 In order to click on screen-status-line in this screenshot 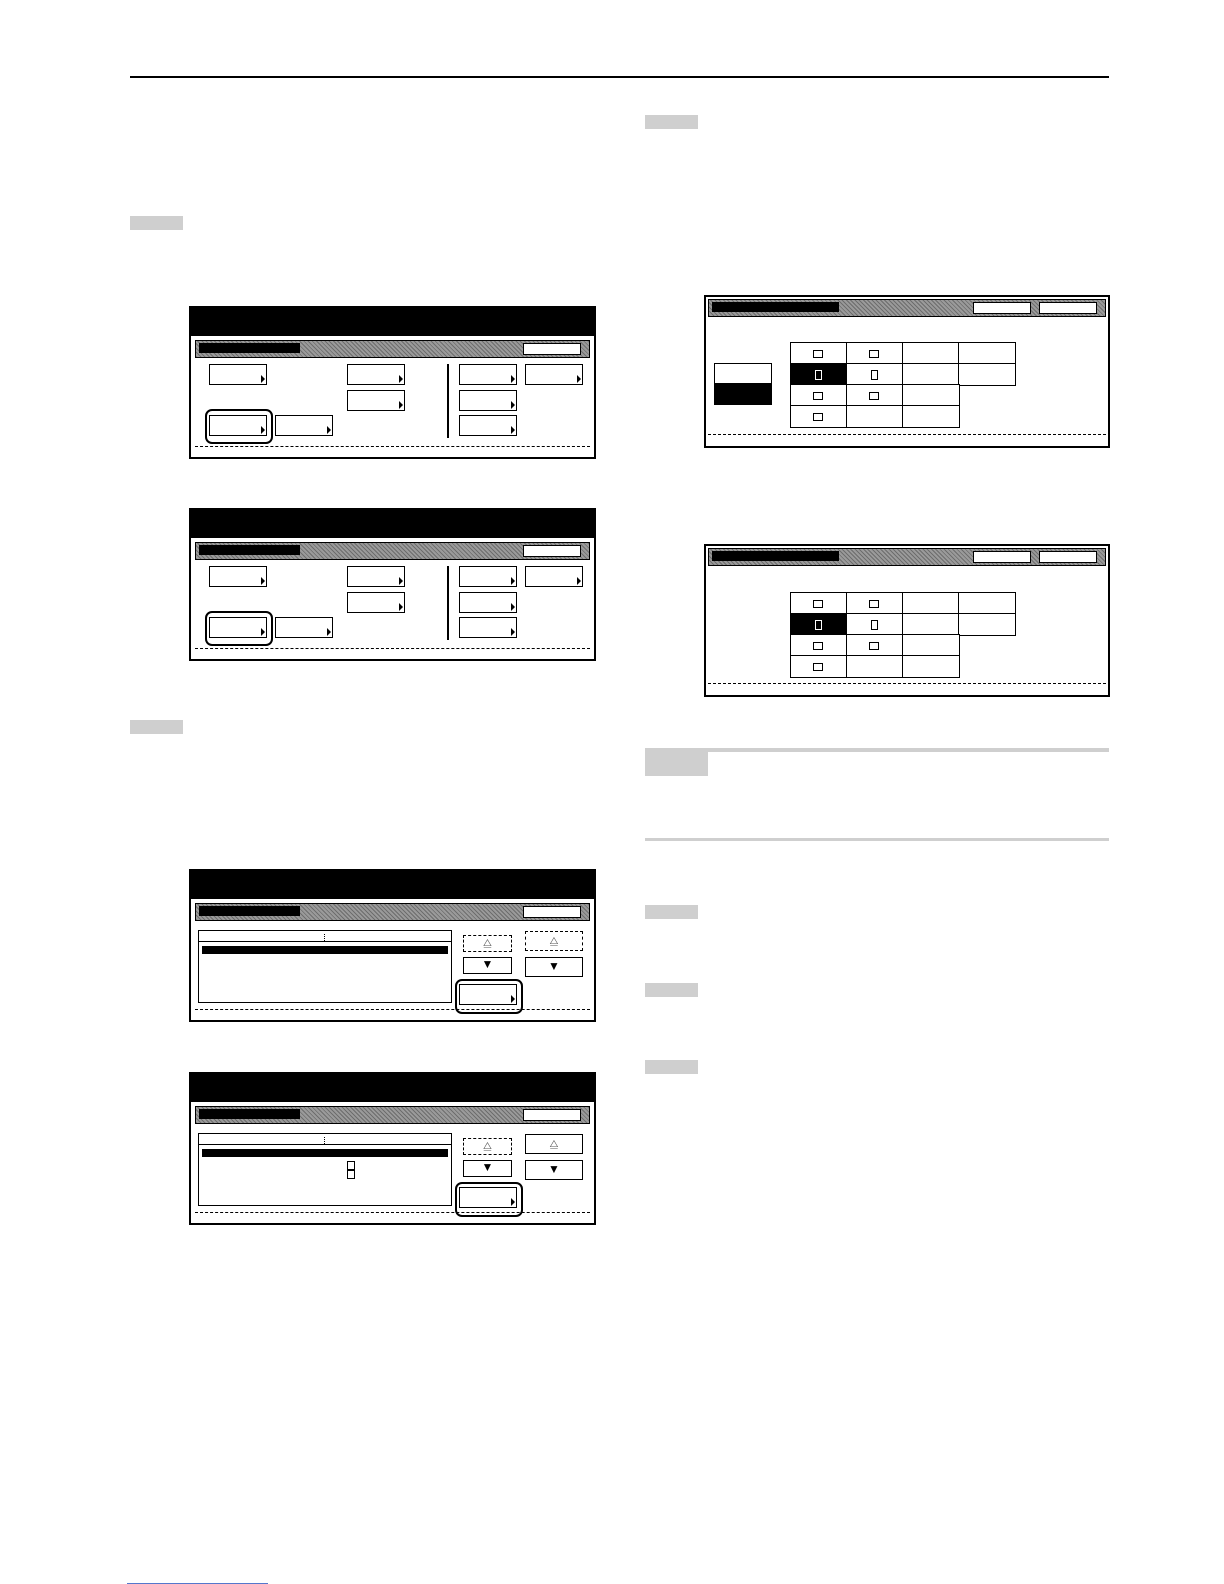, I will do `click(392, 446)`.